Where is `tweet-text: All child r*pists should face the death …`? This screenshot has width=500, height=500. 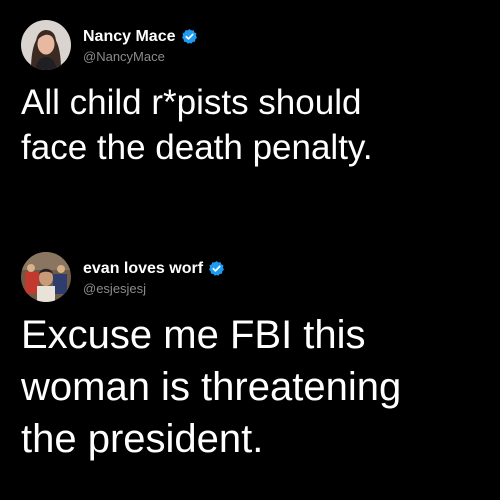
tweet-text: All child r*pists should face the death … is located at coordinates (197, 125).